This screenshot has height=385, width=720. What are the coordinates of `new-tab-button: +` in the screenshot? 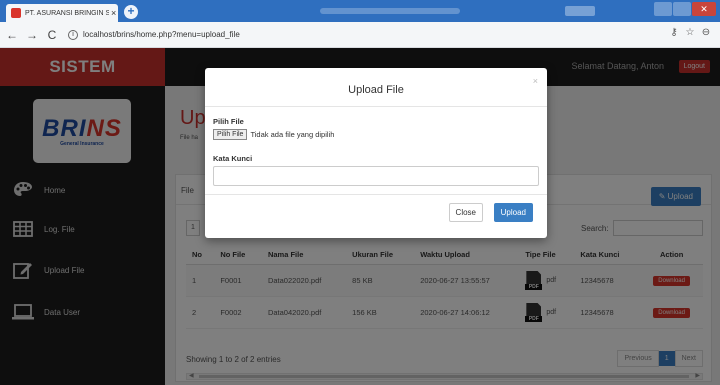 It's located at (131, 12).